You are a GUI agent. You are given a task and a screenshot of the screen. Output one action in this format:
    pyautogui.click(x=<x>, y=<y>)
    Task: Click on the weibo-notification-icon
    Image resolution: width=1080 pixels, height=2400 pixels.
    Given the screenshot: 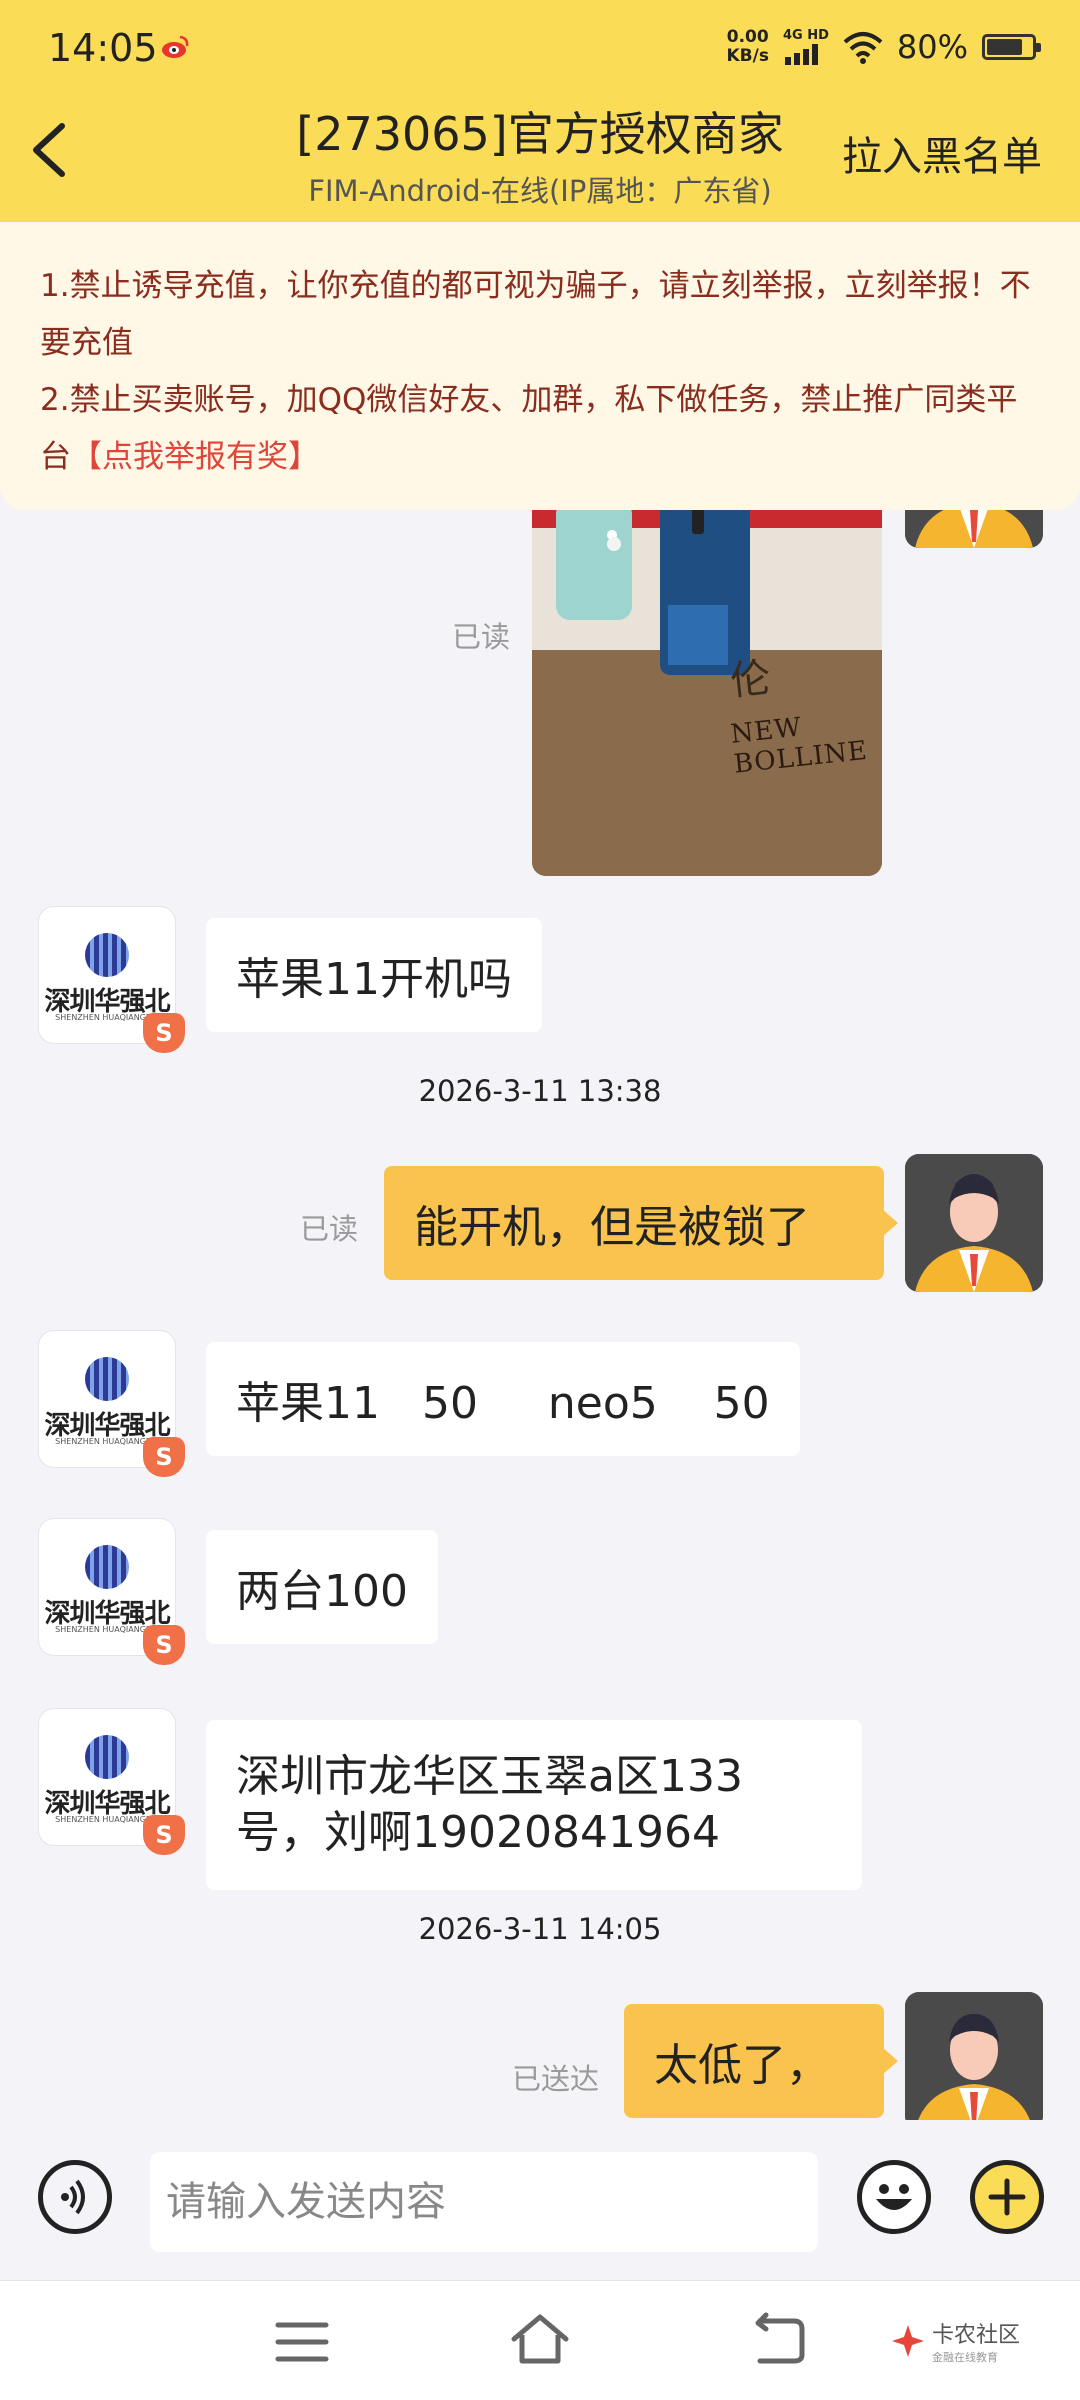 What is the action you would take?
    pyautogui.click(x=175, y=46)
    